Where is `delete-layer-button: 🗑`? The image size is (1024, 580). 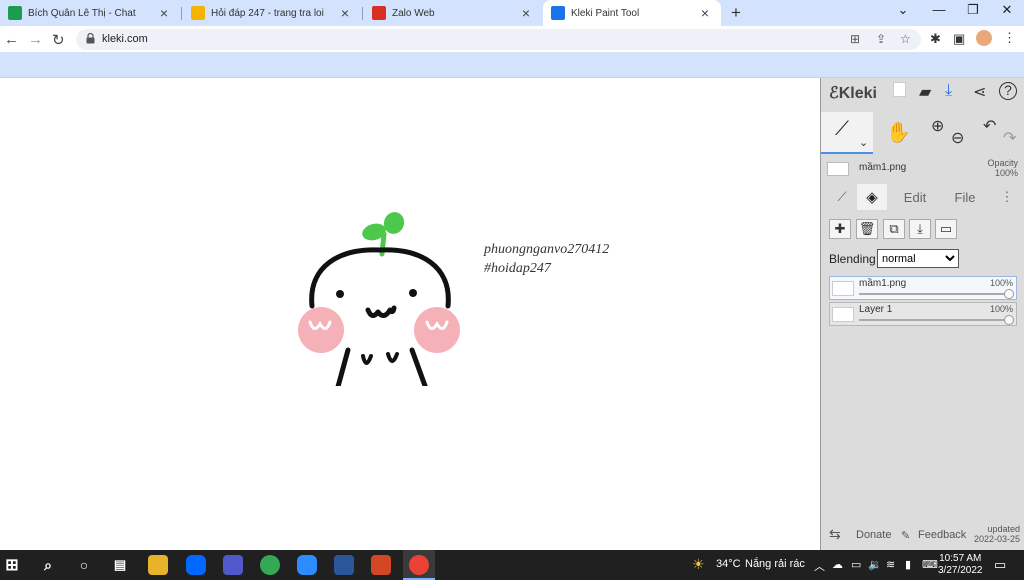 delete-layer-button: 🗑 is located at coordinates (867, 229).